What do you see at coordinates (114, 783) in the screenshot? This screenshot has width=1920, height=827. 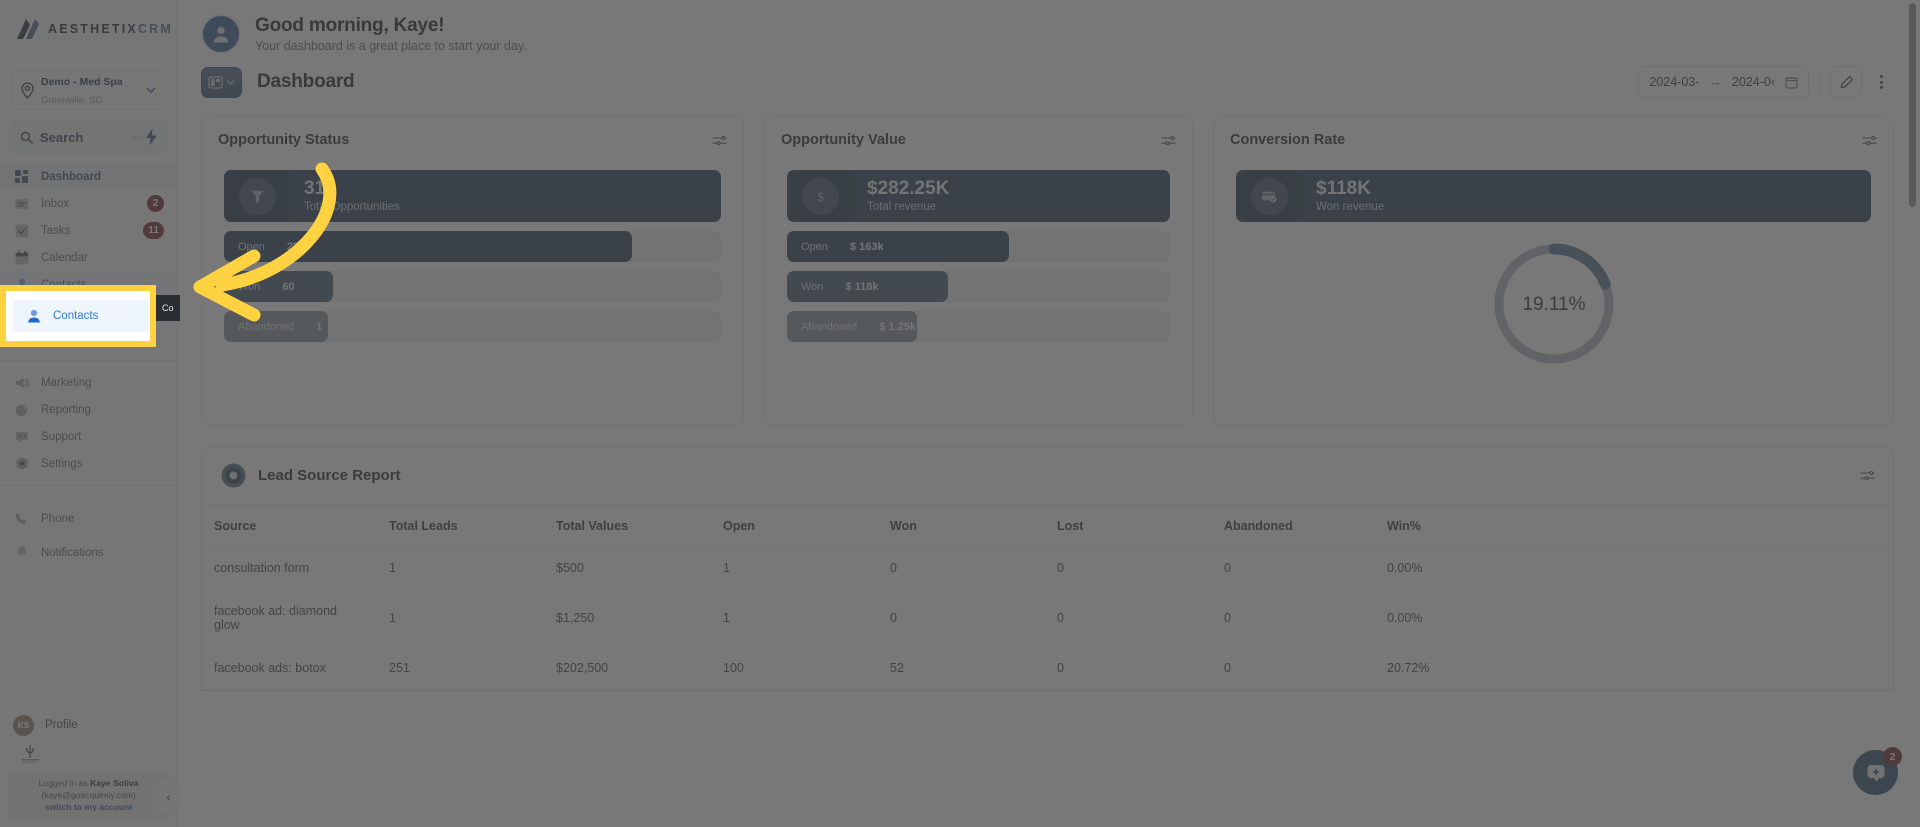 I see `logged-in-name: Kaye Soliva` at bounding box center [114, 783].